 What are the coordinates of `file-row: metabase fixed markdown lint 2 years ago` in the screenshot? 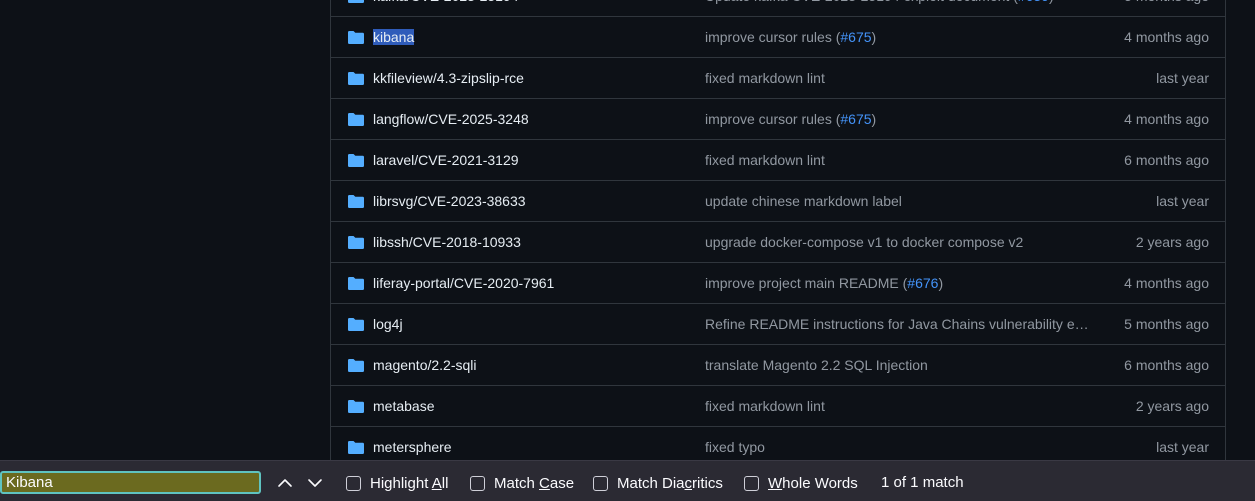 It's located at (778, 406).